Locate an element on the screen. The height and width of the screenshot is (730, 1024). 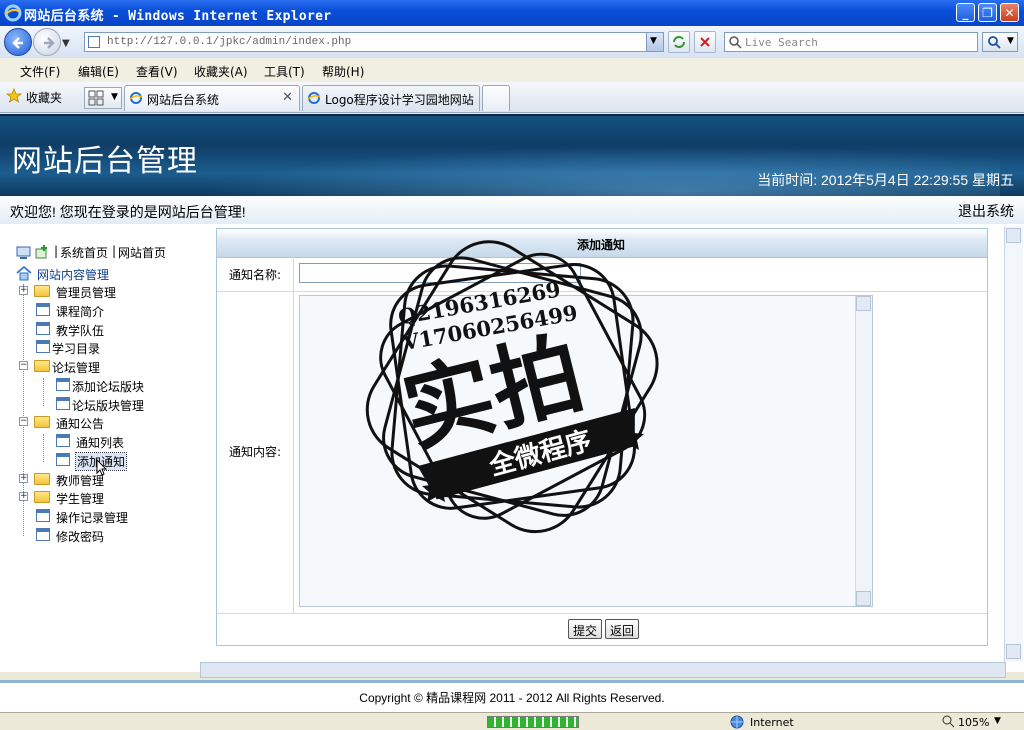
tree-item-label: 修改密码 is located at coordinates (80, 537).